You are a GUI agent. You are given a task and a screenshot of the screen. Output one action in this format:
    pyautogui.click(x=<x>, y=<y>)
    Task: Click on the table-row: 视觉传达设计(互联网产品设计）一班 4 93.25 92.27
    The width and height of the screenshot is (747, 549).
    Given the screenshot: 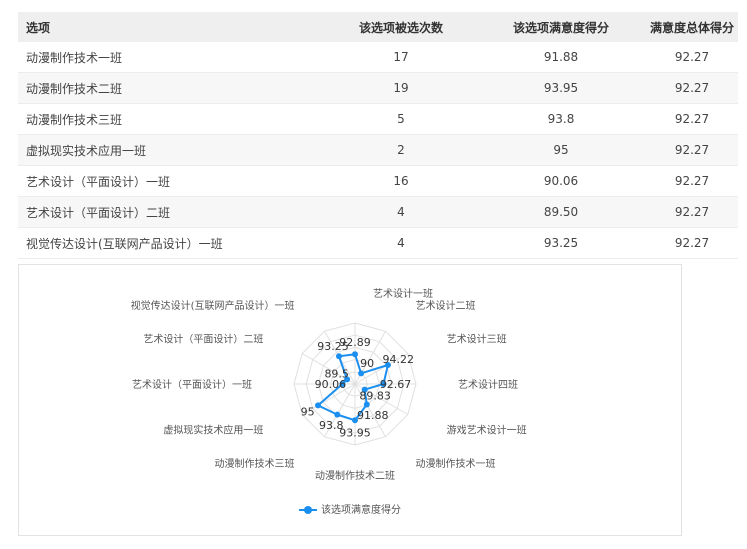 What is the action you would take?
    pyautogui.click(x=378, y=243)
    